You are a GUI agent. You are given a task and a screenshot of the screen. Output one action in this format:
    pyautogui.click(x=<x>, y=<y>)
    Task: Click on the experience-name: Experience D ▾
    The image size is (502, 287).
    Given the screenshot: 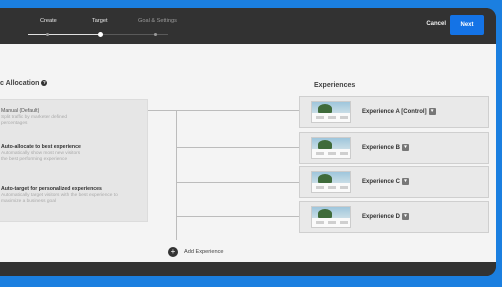 What is the action you would take?
    pyautogui.click(x=386, y=216)
    